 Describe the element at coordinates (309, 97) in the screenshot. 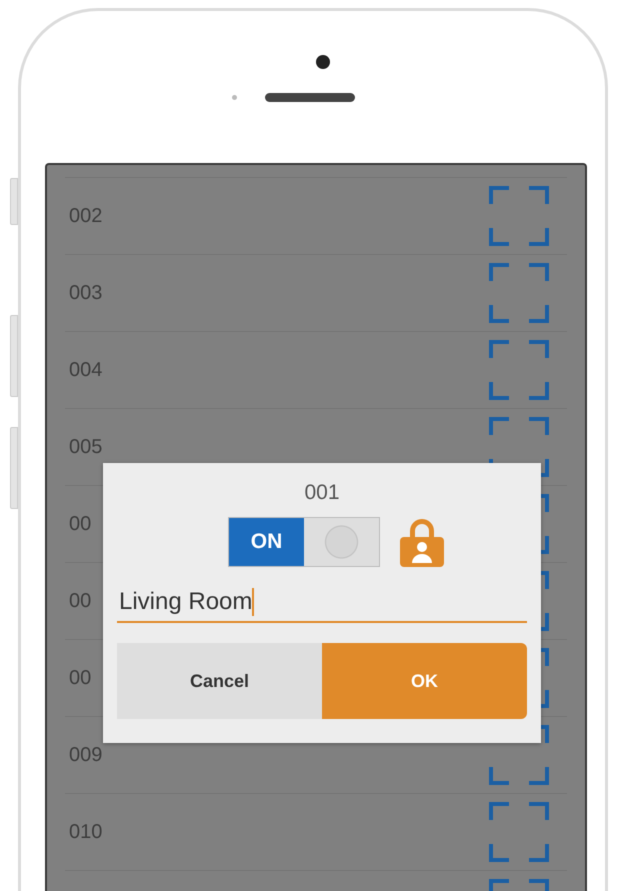

I see `speaker-icon` at that location.